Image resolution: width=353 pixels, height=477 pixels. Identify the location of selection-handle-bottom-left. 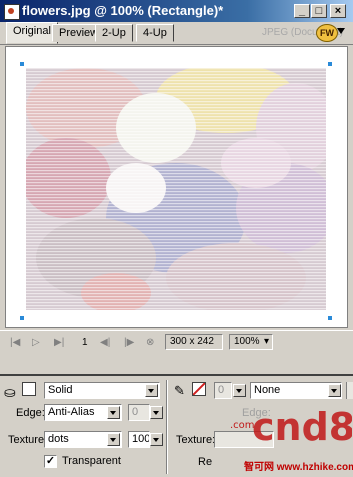
(22, 318).